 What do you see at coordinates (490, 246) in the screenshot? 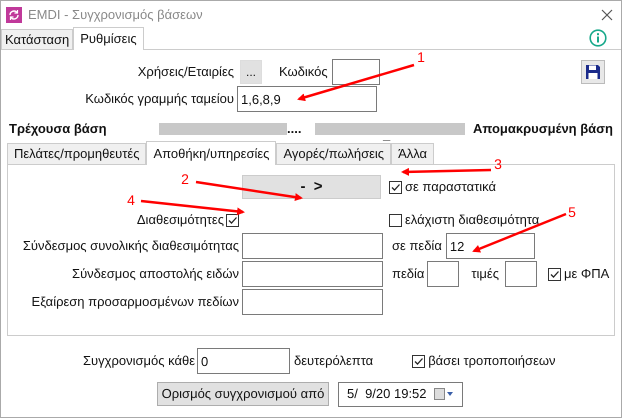
I see `input-field: 12` at bounding box center [490, 246].